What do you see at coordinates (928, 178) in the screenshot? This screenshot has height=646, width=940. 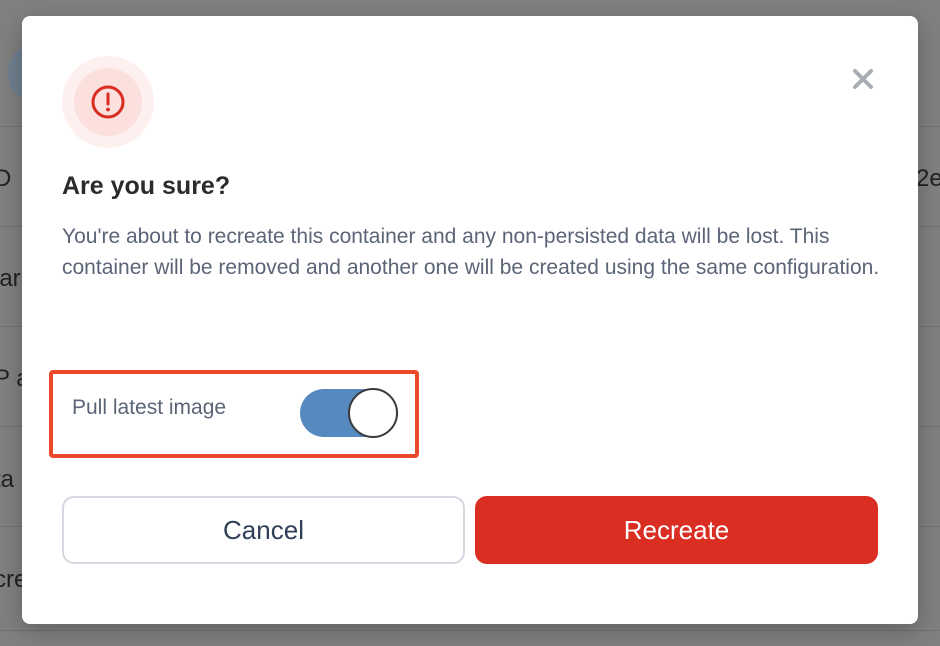 I see `background-text: 2e` at bounding box center [928, 178].